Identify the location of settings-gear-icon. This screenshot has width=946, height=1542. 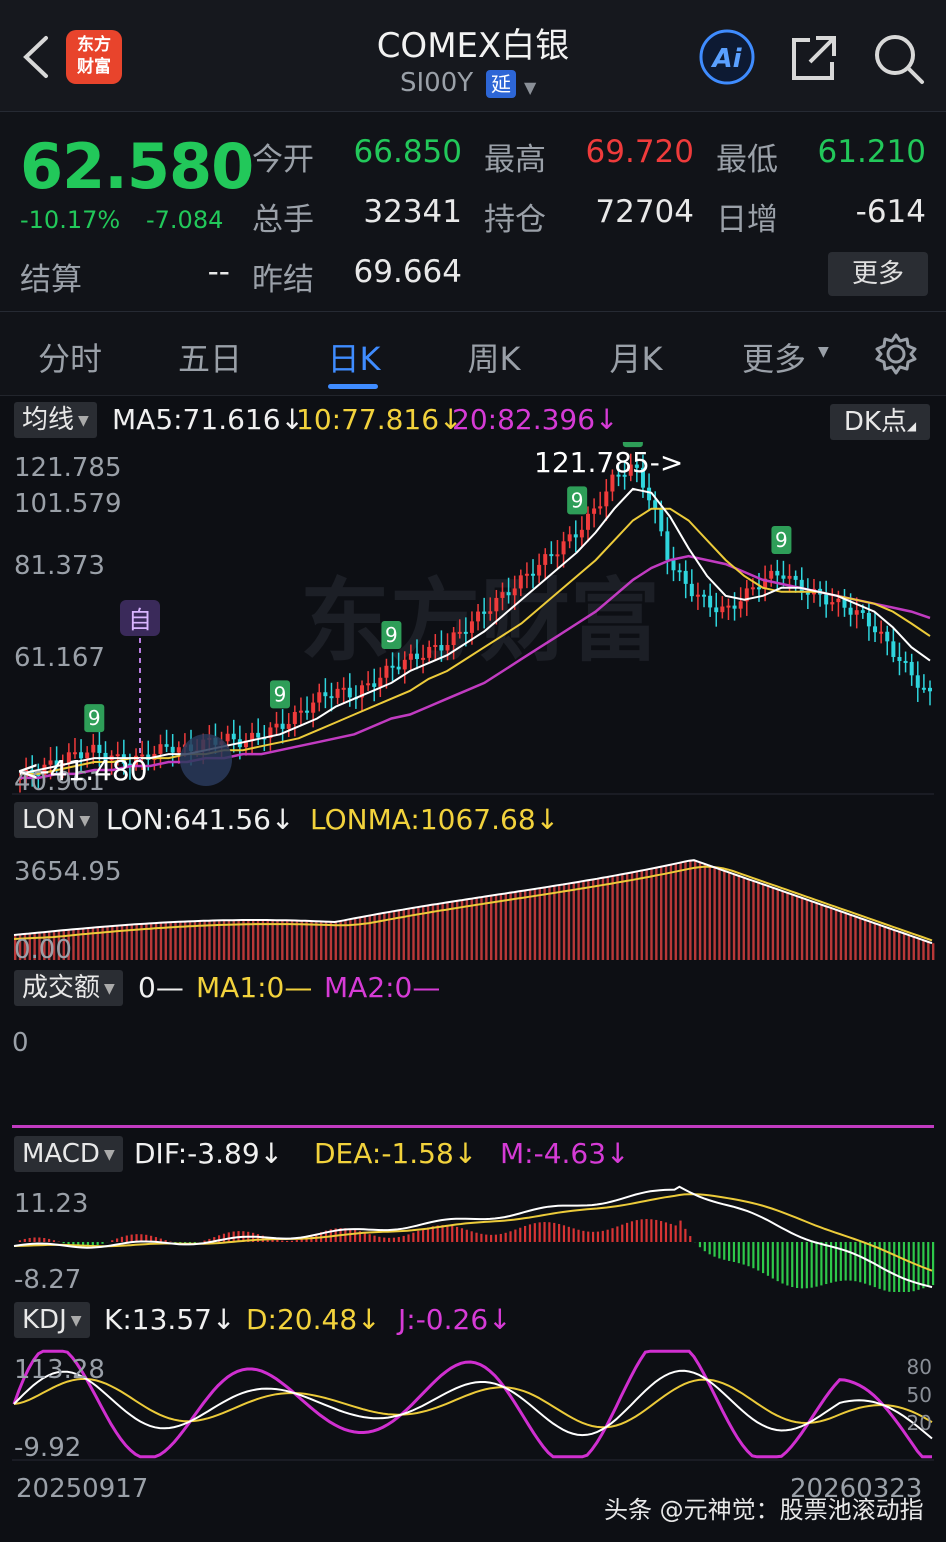
(896, 354).